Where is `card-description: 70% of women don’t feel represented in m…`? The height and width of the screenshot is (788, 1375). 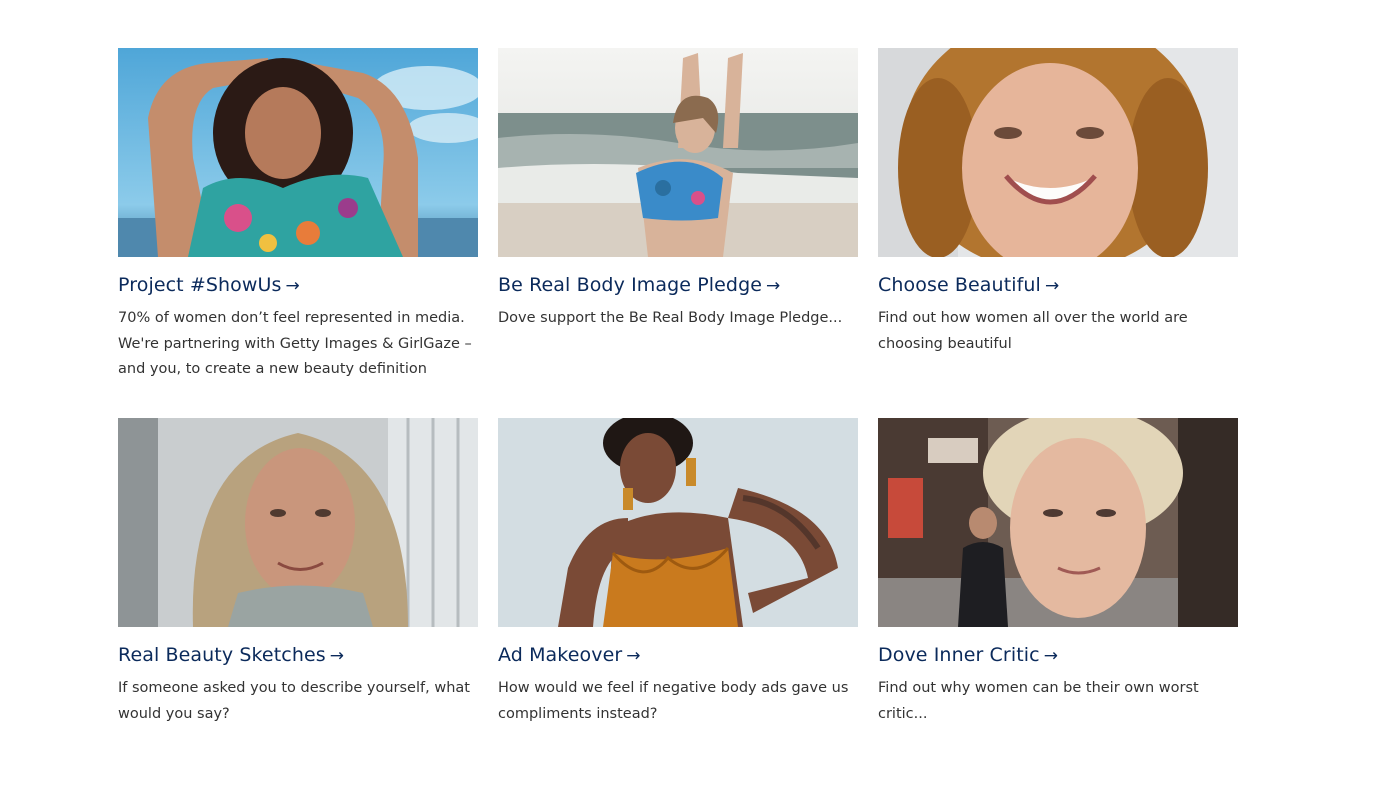
card-description: 70% of women don’t feel represented in m… is located at coordinates (295, 343).